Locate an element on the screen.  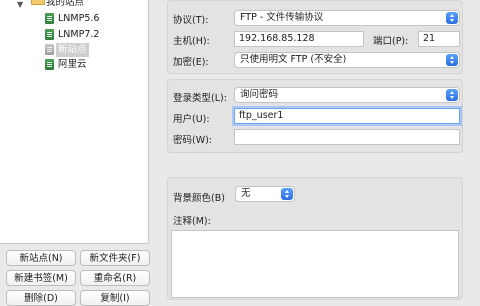
host-label: 主机(H): is located at coordinates (191, 41).